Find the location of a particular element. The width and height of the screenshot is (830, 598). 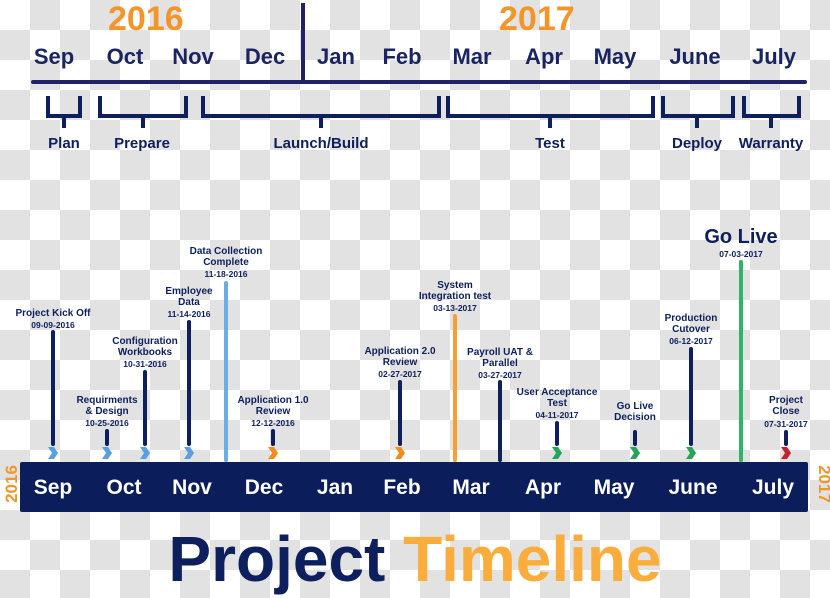

top-month-dec: Dec is located at coordinates (265, 56).